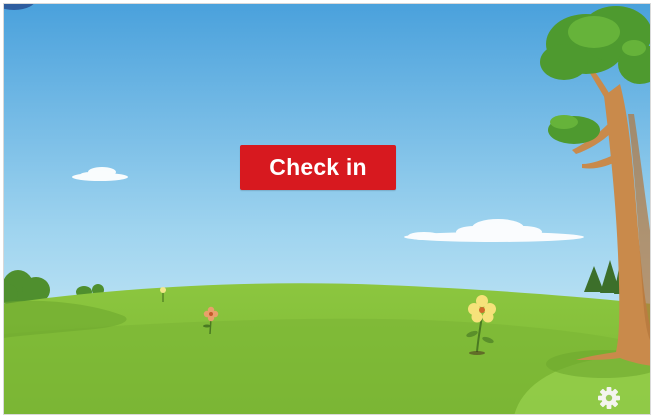  Describe the element at coordinates (318, 167) in the screenshot. I see `check-in-button: Check in` at that location.